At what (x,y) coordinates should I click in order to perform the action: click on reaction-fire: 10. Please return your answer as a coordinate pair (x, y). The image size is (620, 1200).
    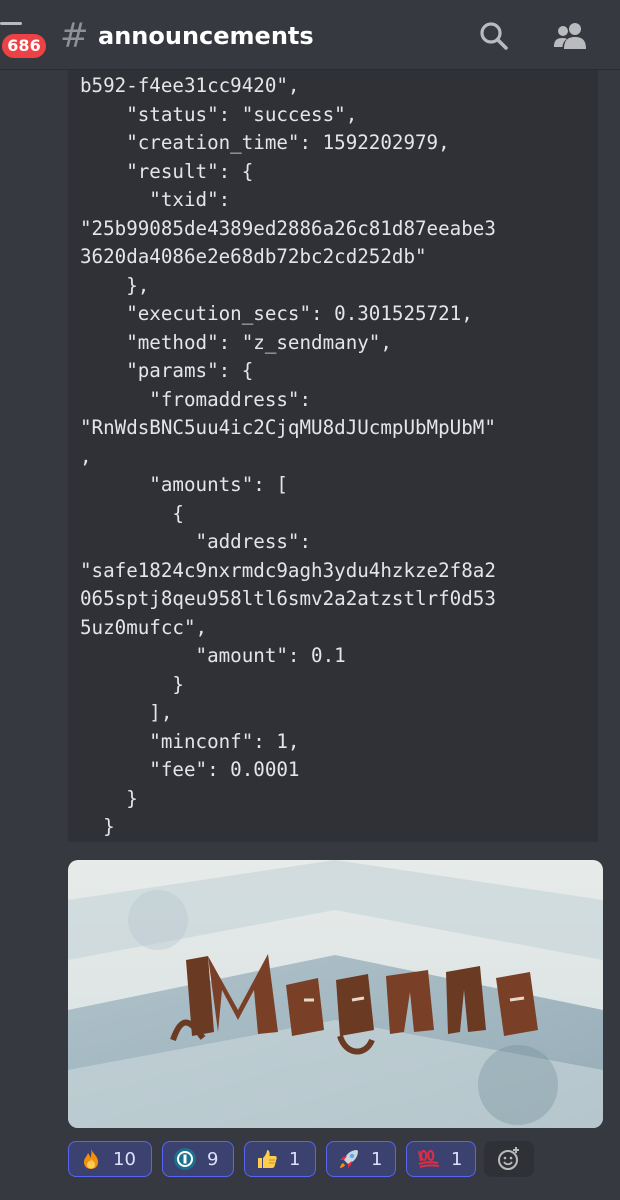
    Looking at the image, I should click on (110, 1159).